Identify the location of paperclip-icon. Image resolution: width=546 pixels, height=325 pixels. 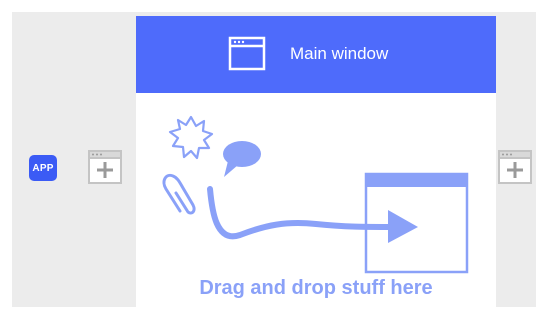
(179, 194).